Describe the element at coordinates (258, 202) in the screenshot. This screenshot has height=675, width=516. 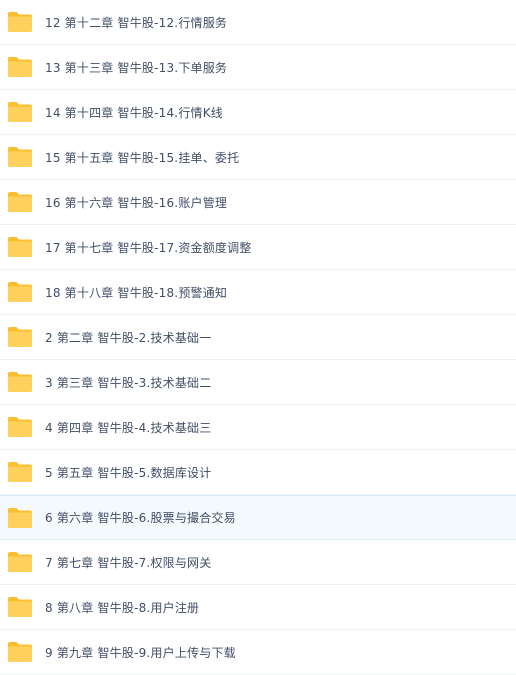
I see `folder-row: 16 第十六章 智牛股-16.账户管理` at that location.